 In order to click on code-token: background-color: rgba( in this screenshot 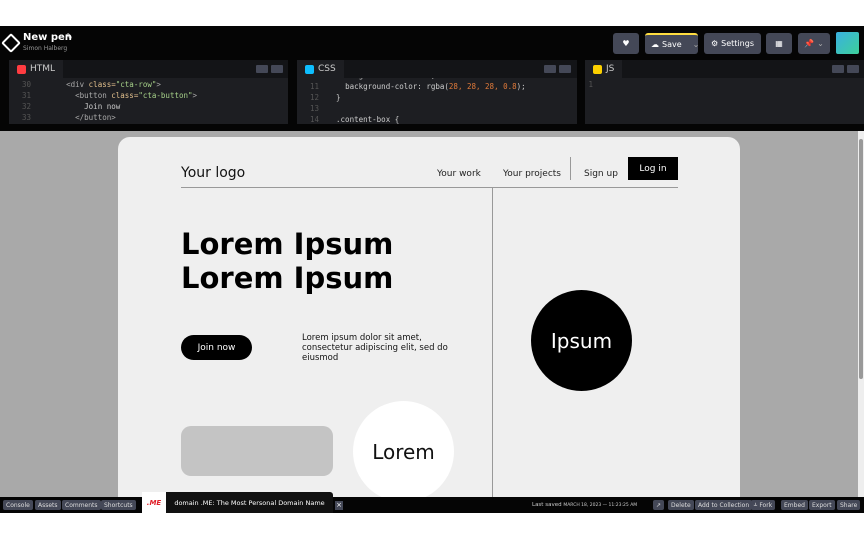, I will do `click(397, 86)`.